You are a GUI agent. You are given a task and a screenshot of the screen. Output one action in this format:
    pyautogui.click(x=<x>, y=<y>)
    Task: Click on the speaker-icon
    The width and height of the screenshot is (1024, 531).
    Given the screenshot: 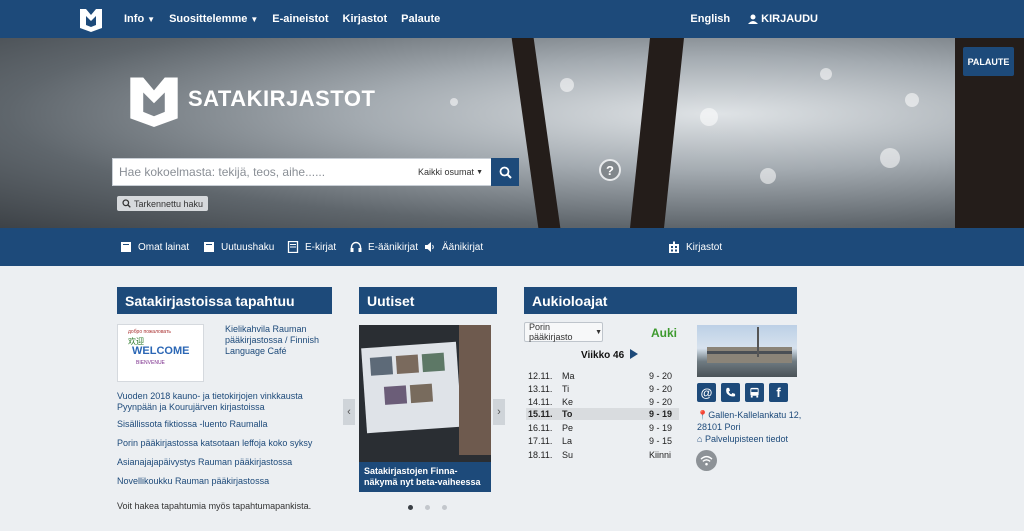 What is the action you would take?
    pyautogui.click(x=429, y=247)
    